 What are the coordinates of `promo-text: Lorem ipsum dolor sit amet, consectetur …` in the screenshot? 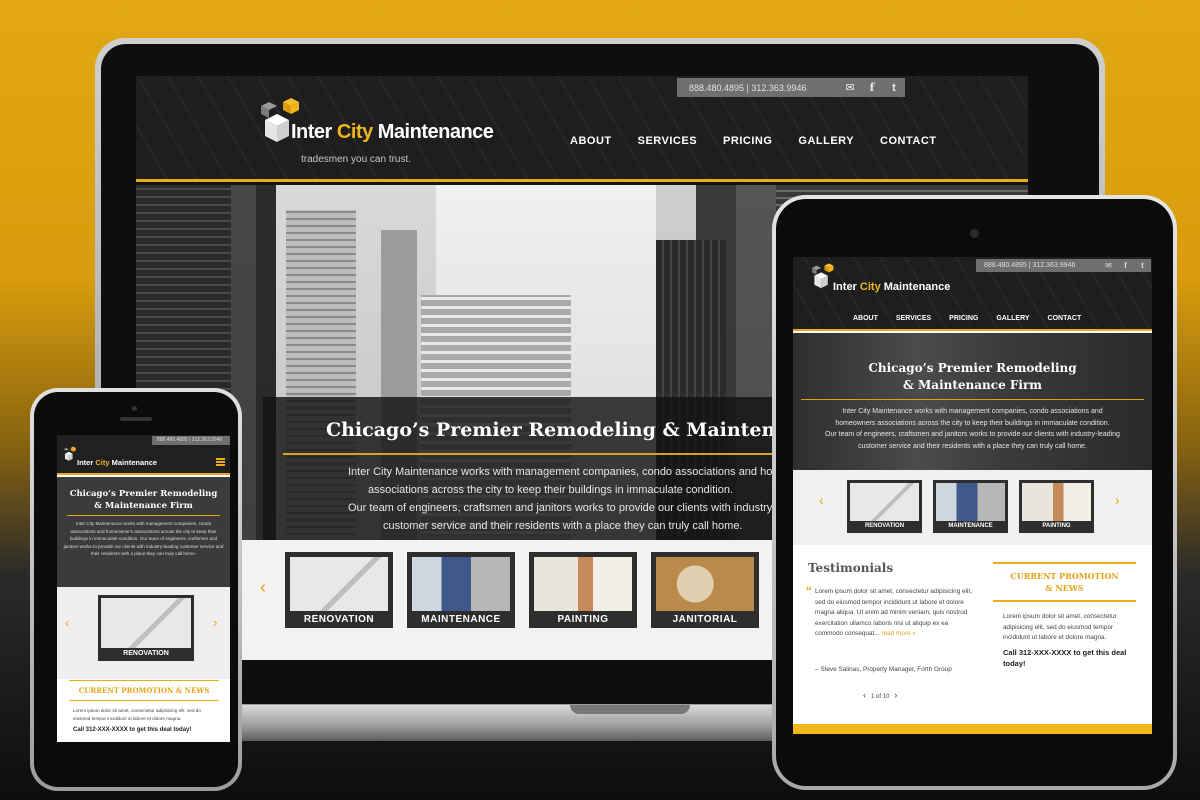 It's located at (1060, 627).